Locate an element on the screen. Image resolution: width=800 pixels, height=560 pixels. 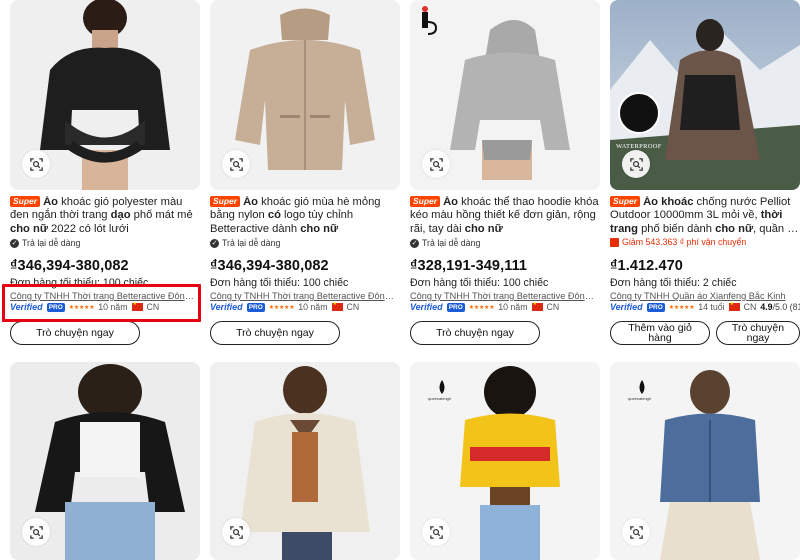
supplier-rating: 4.9/5.0 (81) is located at coordinates (780, 307).